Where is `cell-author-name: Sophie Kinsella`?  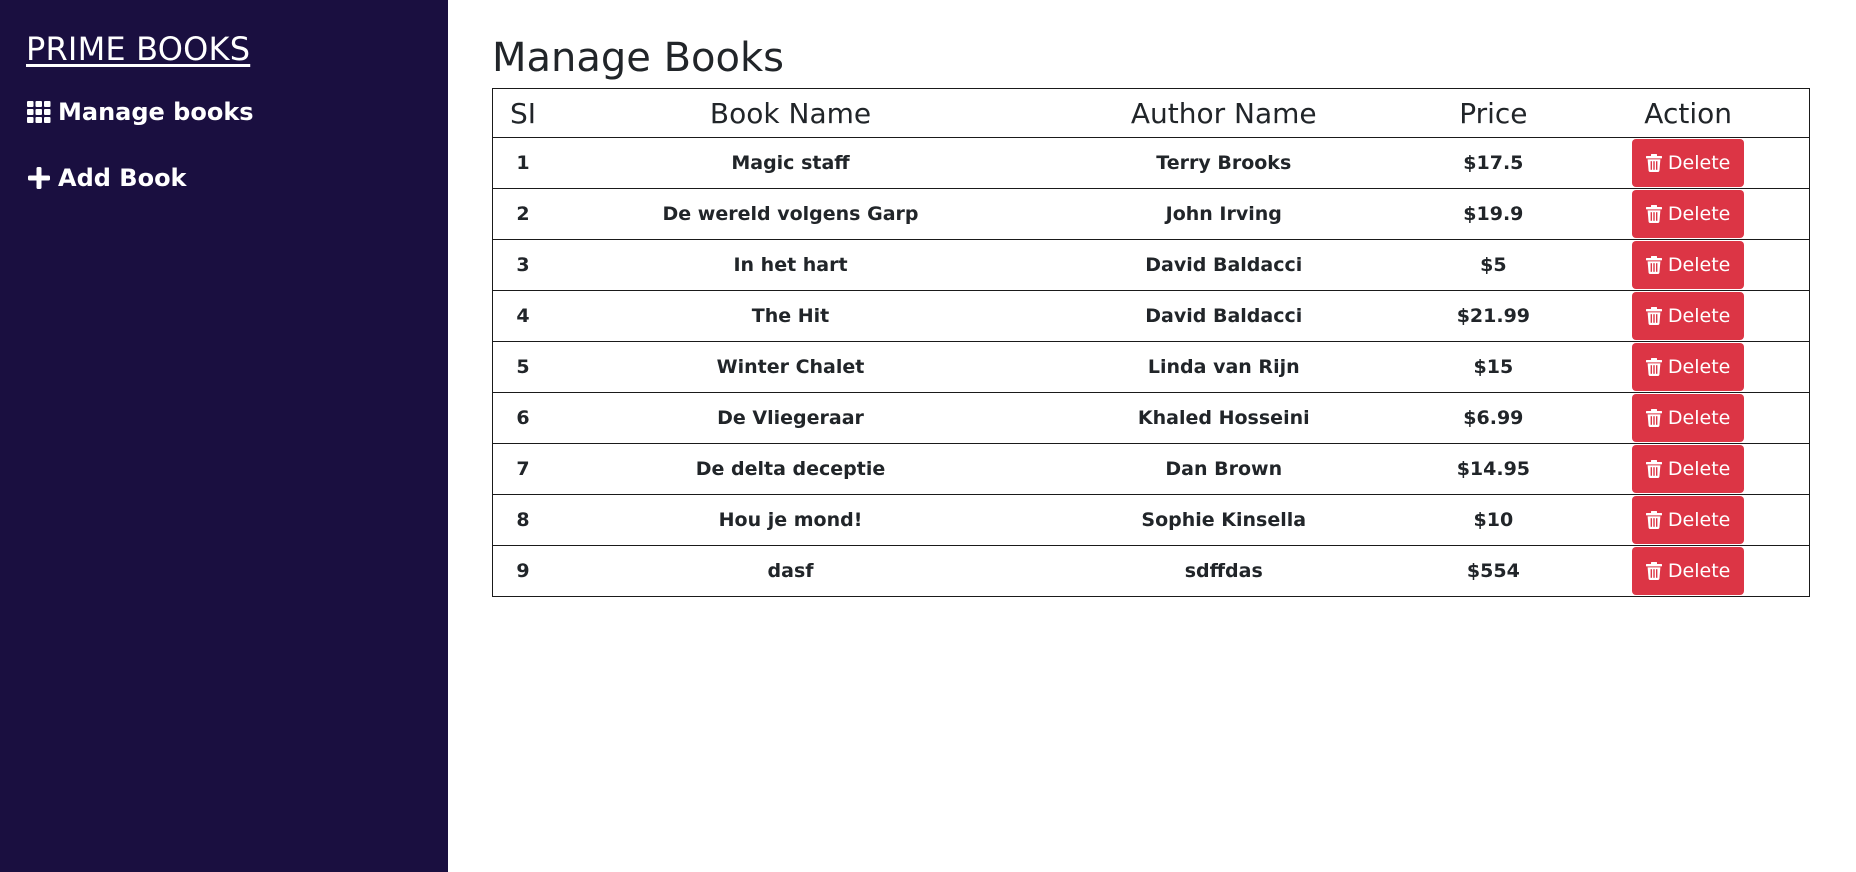 cell-author-name: Sophie Kinsella is located at coordinates (1224, 520).